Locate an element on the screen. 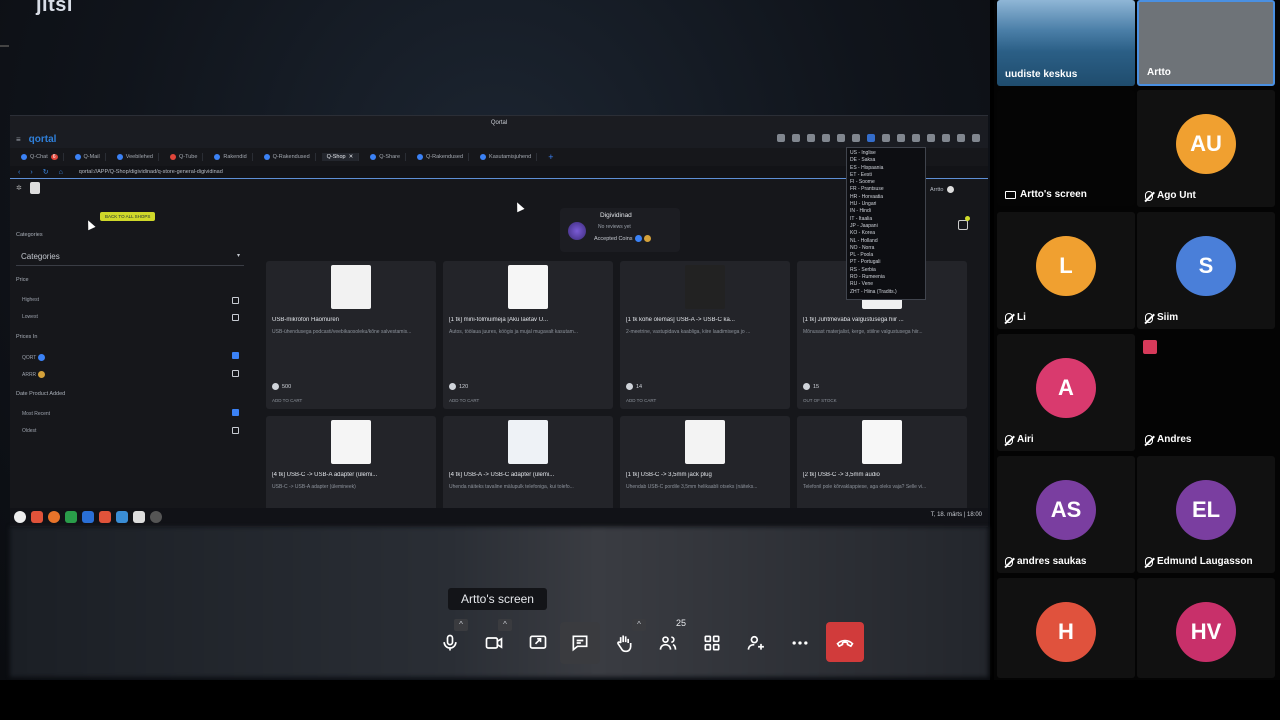  forward-icon: › is located at coordinates (31, 172).